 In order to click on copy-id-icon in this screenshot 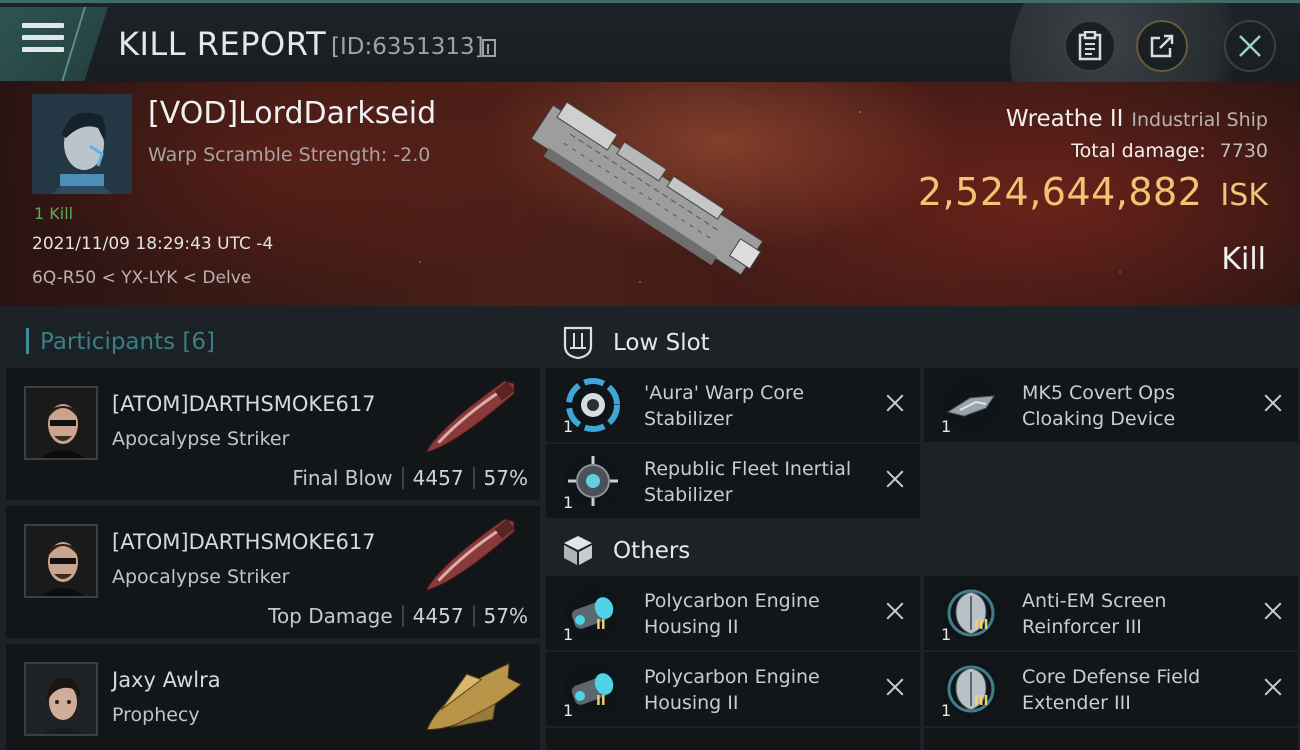, I will do `click(489, 48)`.